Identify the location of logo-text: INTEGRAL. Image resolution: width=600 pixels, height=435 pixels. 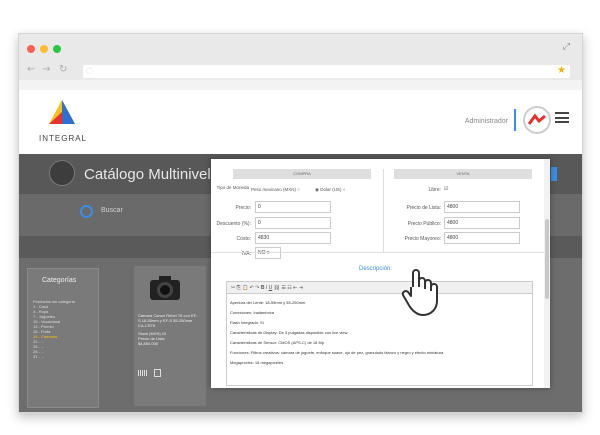
(63, 138).